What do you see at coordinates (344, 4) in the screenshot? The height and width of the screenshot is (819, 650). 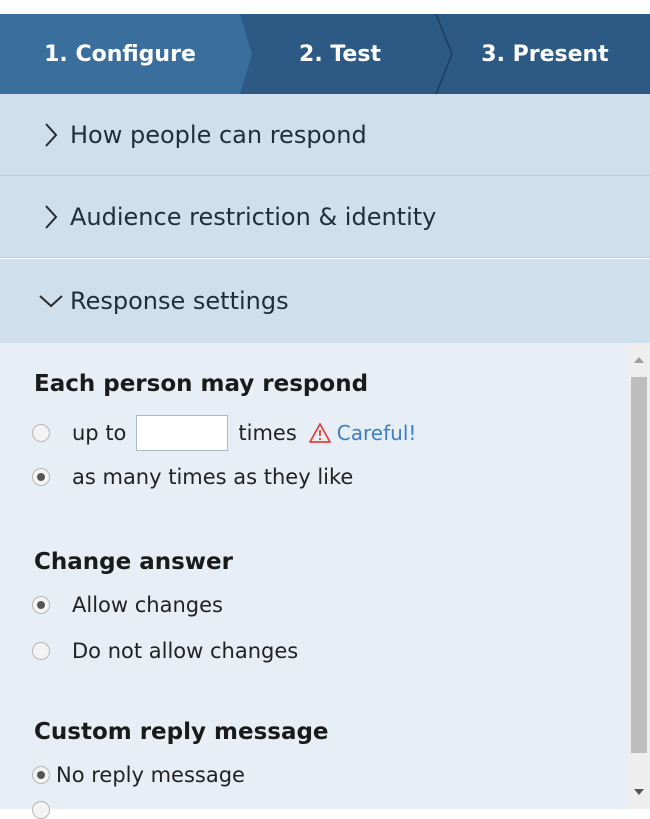 I see `title-fragment` at bounding box center [344, 4].